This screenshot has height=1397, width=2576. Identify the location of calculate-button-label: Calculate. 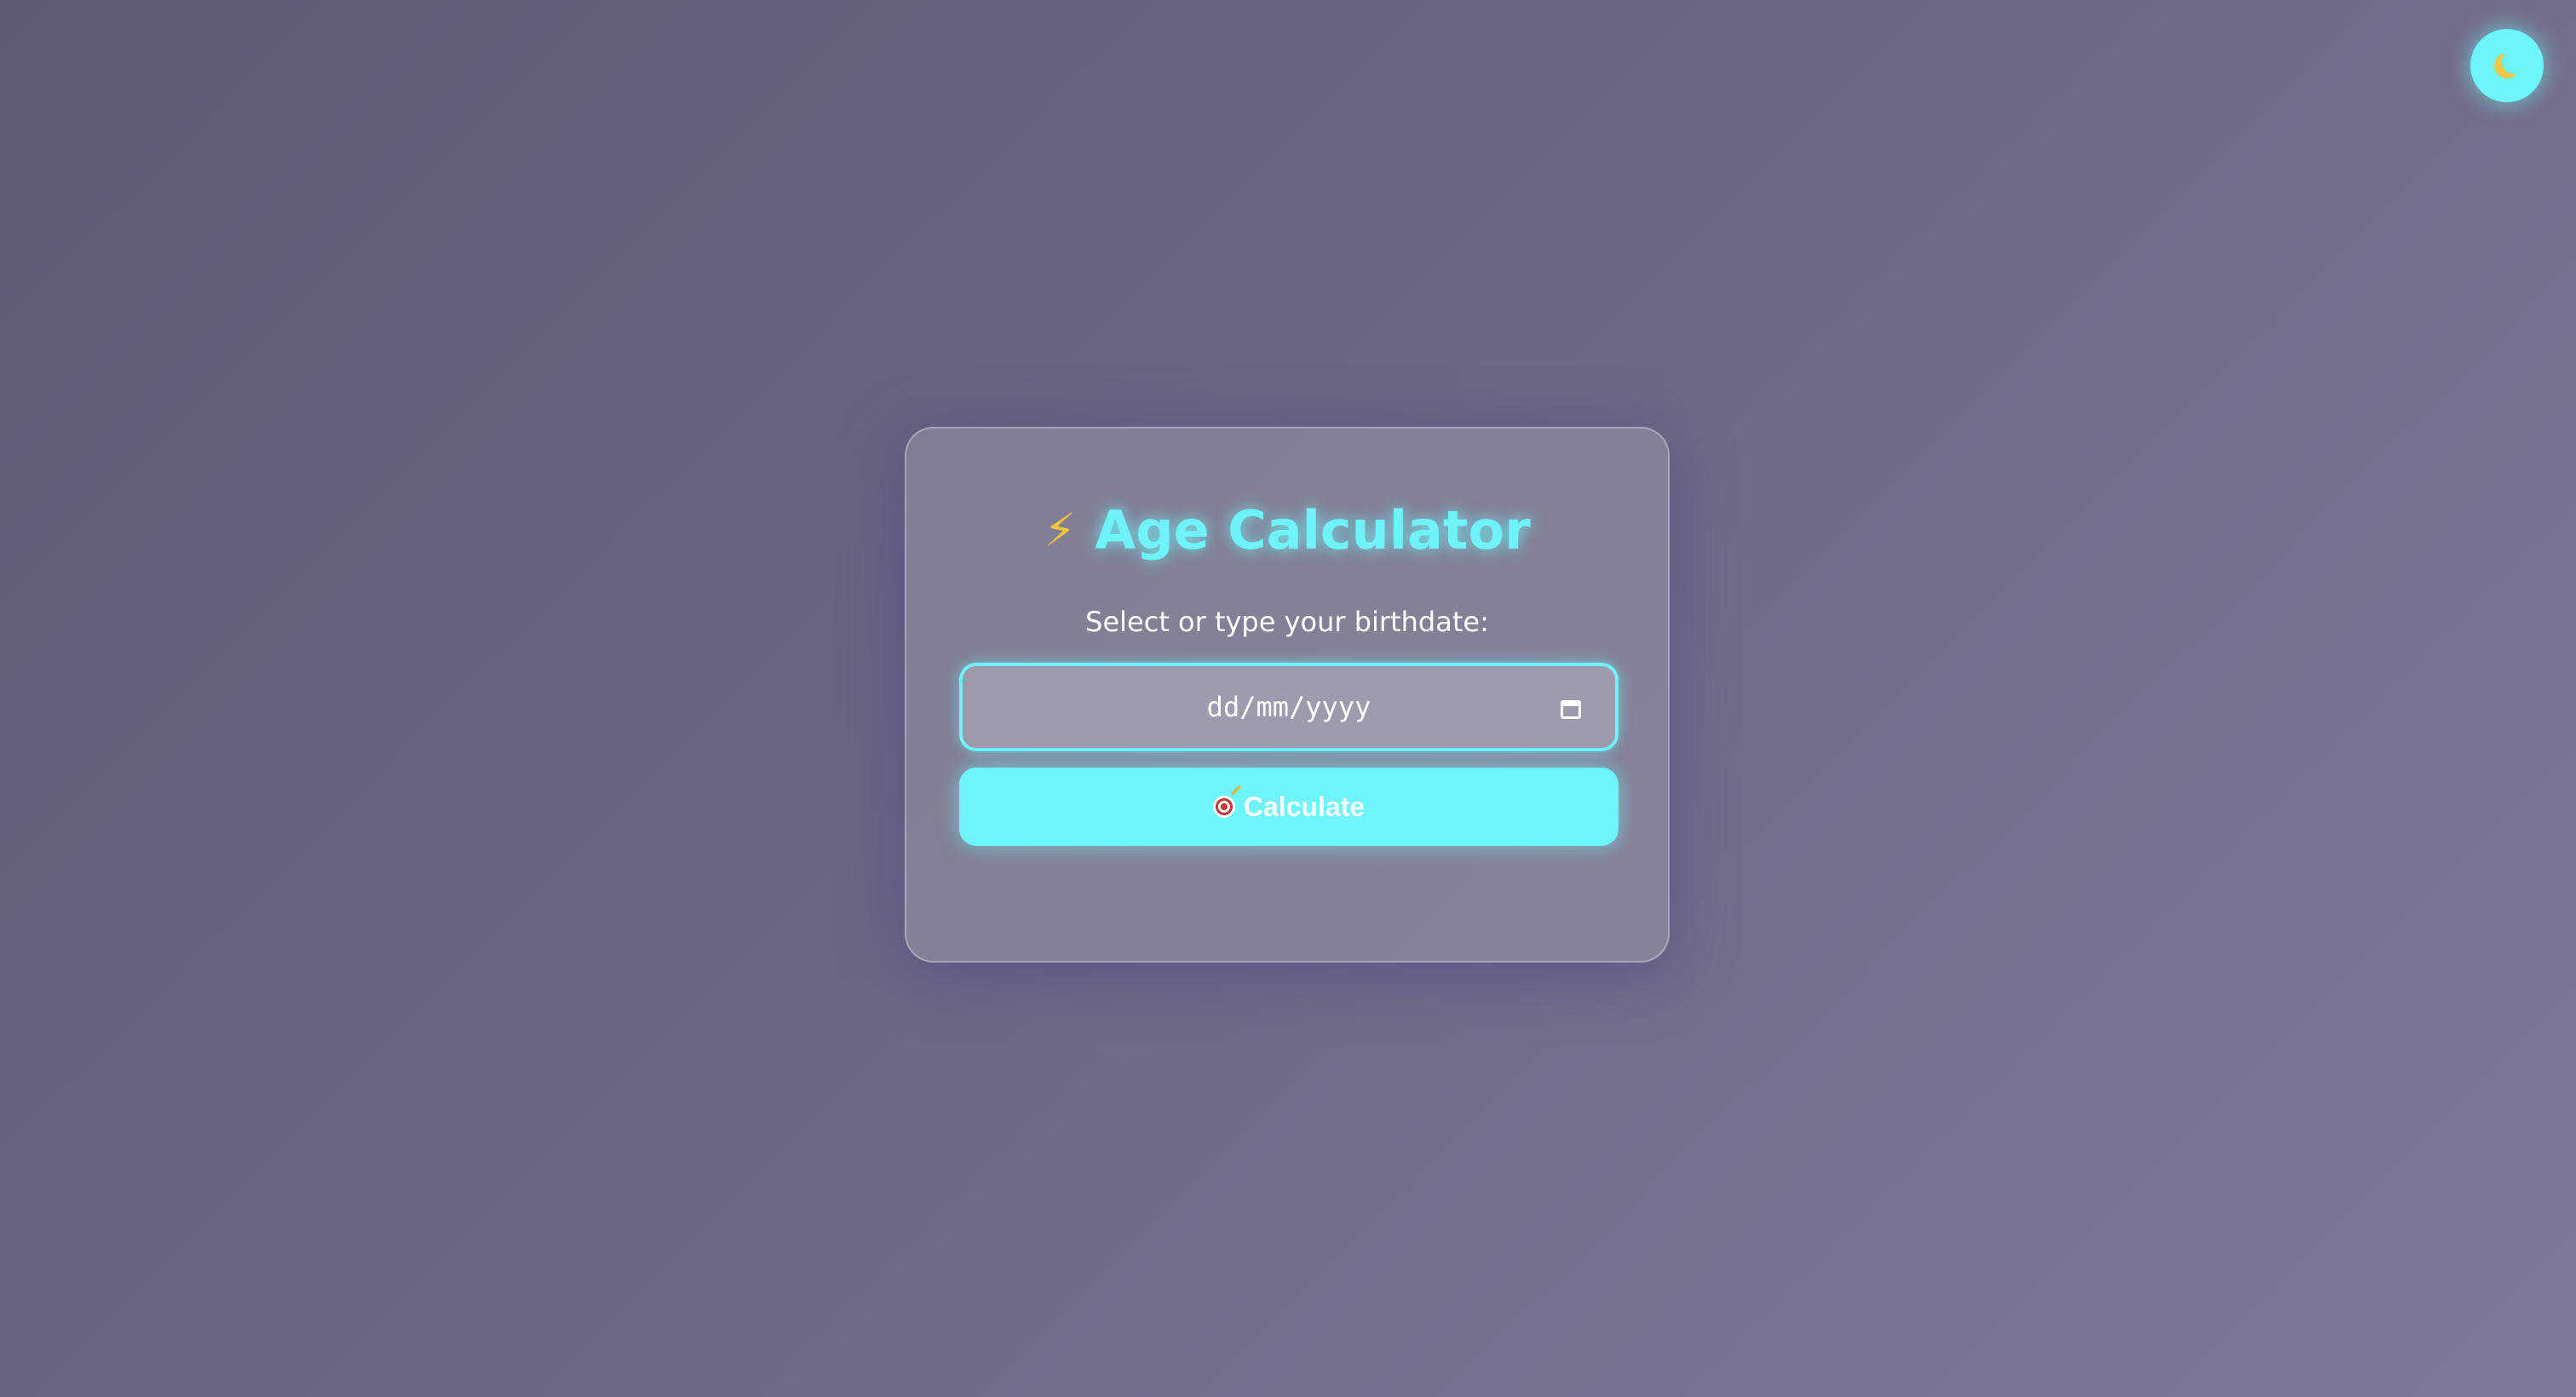
(1305, 806).